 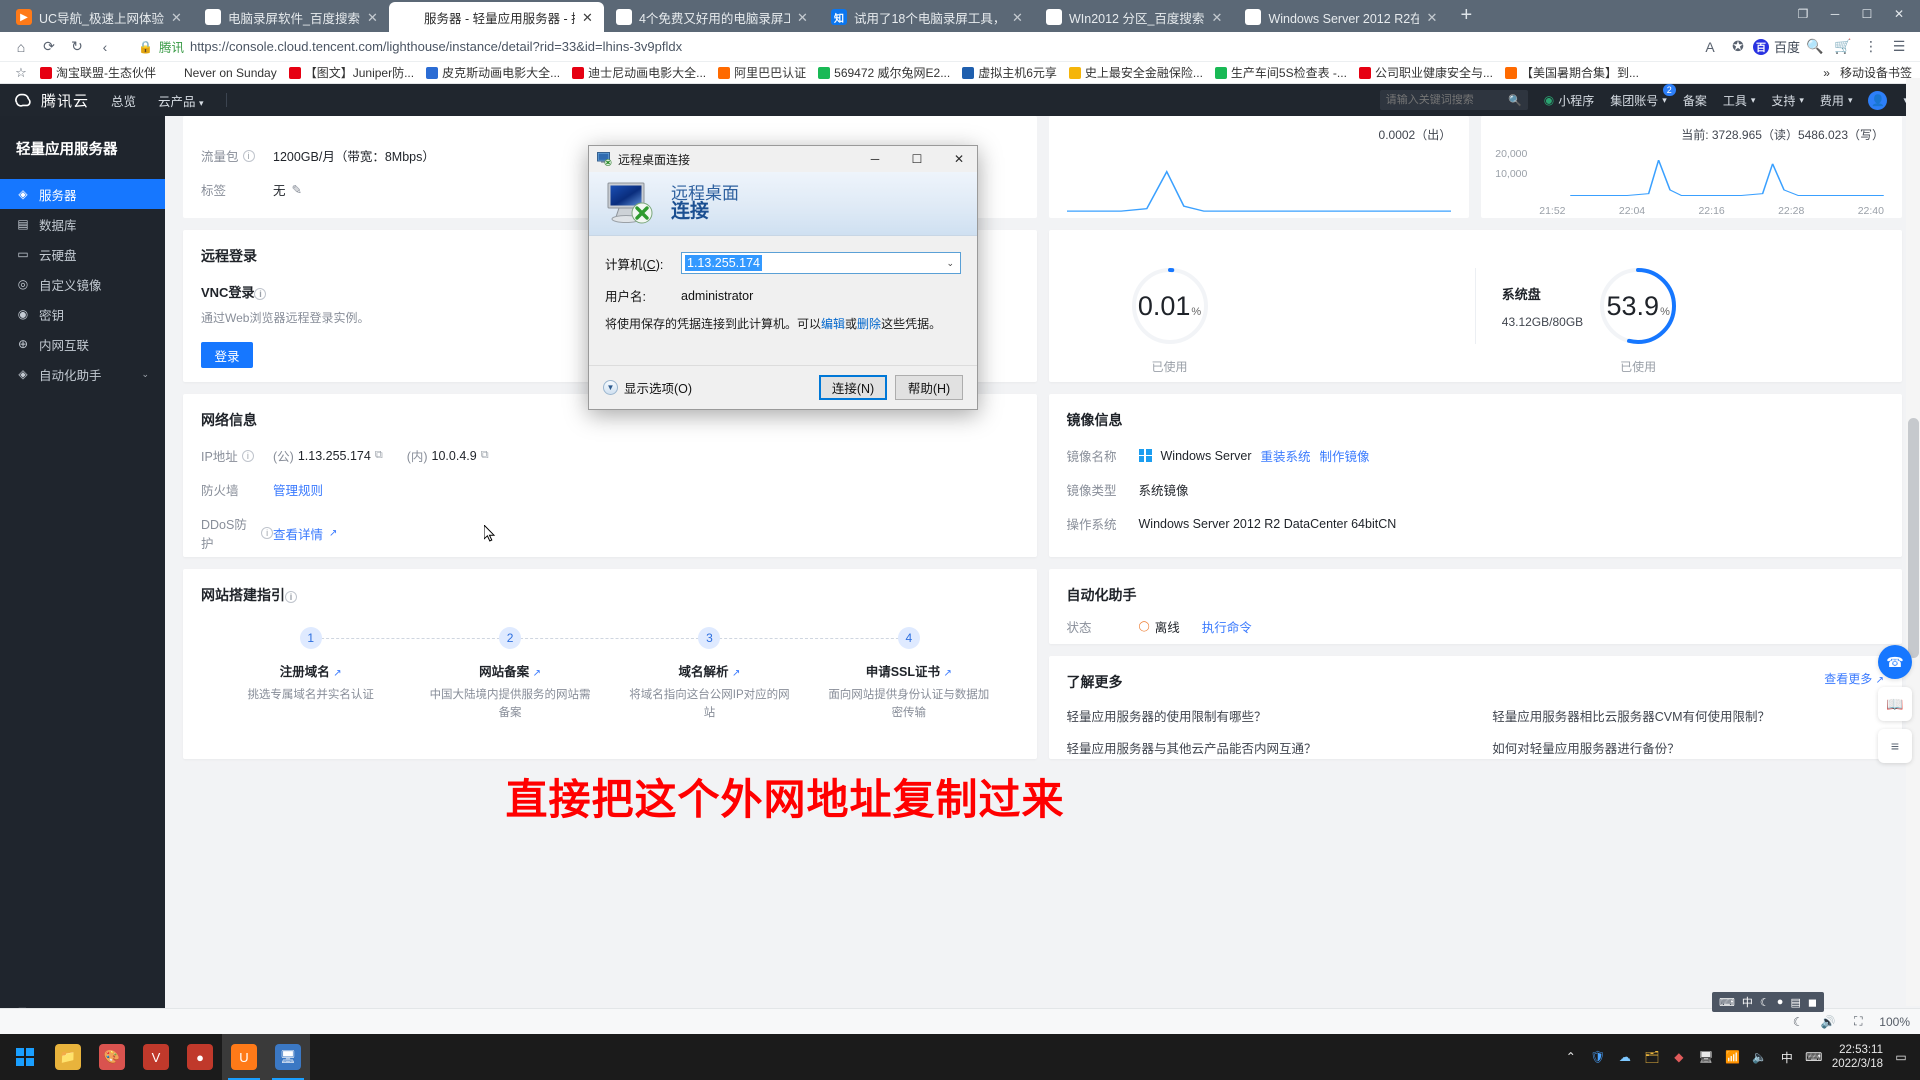 I want to click on browser-tab-3: 熊 4个免费又好用的电脑录屏工具 ✕, so click(x=711, y=17).